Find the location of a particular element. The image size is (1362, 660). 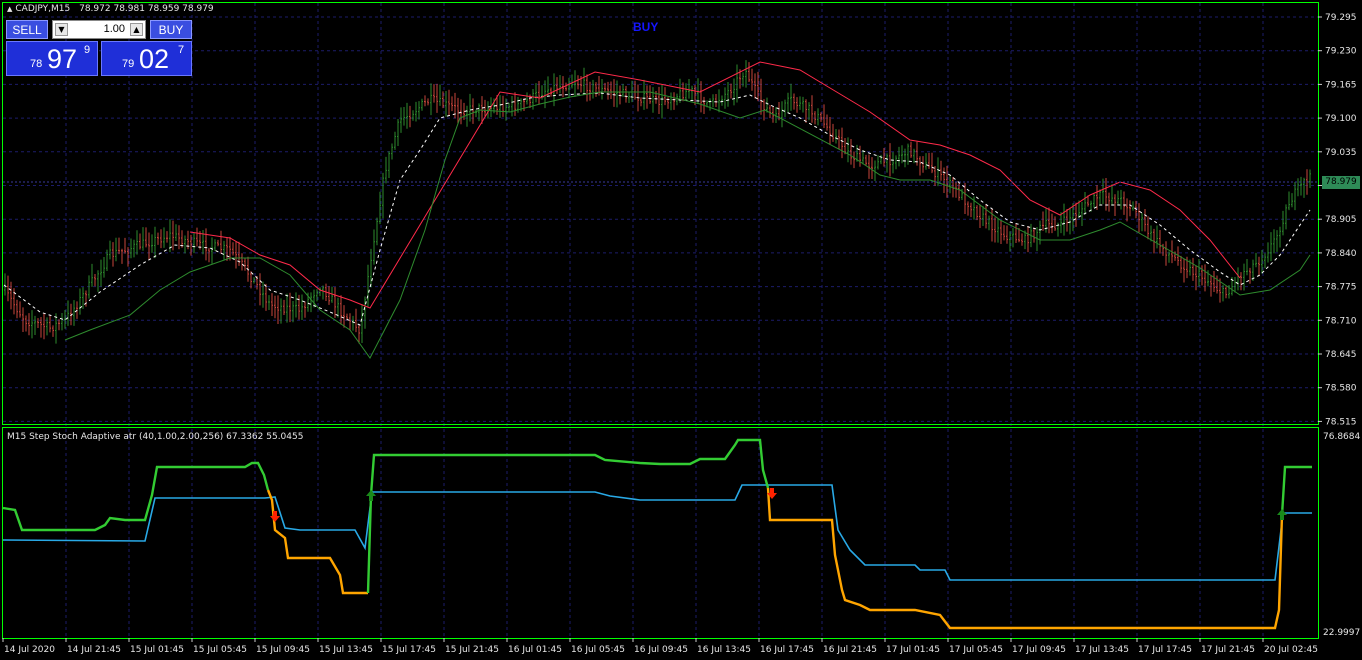

price-tick-label: 79.295 is located at coordinates (1341, 18).